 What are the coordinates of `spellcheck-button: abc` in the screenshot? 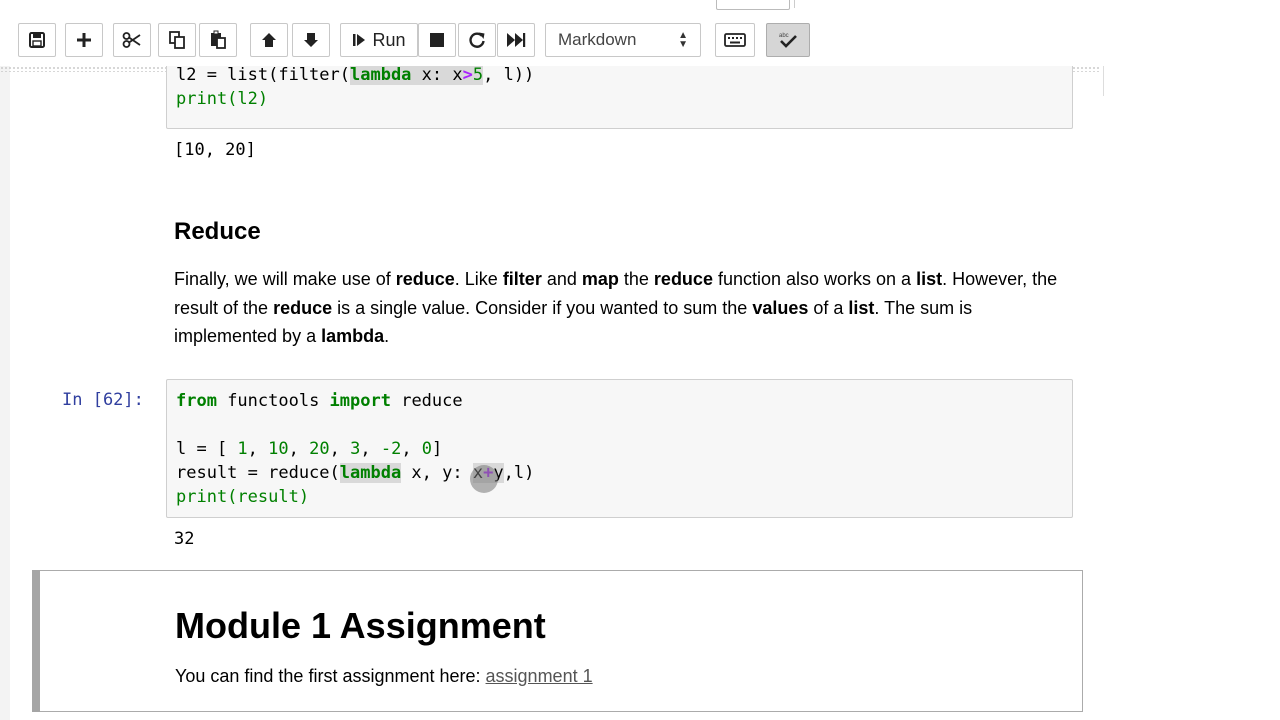 It's located at (788, 40).